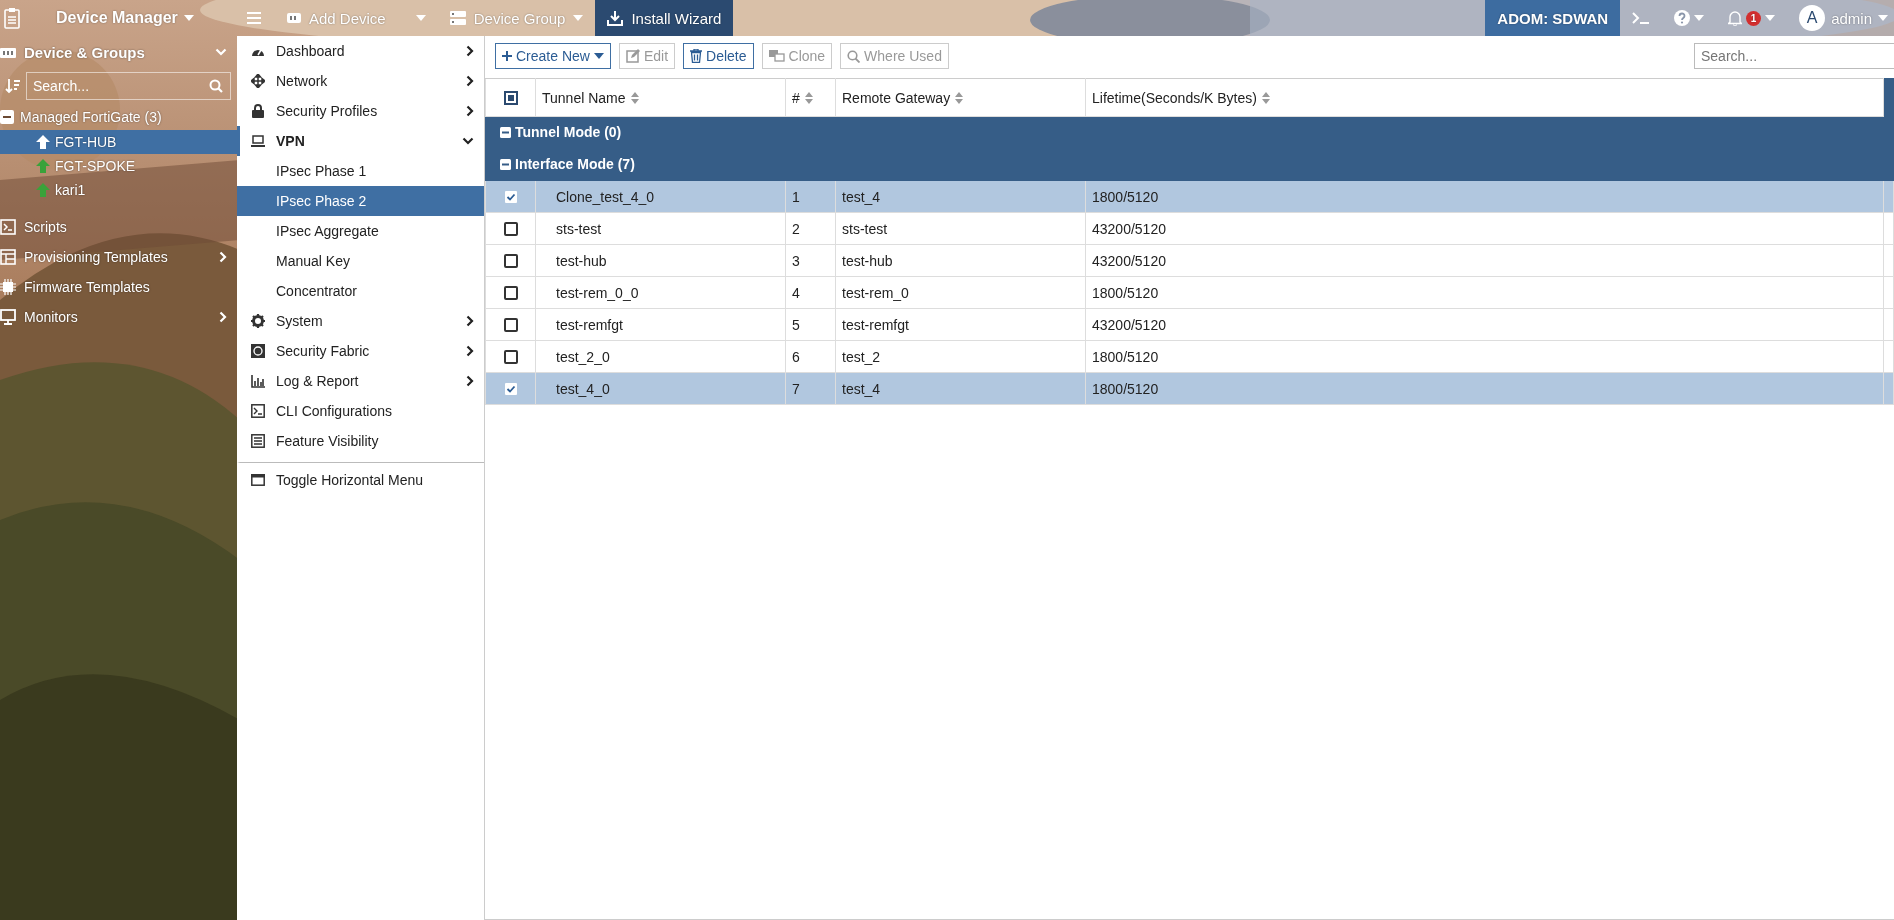  What do you see at coordinates (294, 18) in the screenshot?
I see `device-icon` at bounding box center [294, 18].